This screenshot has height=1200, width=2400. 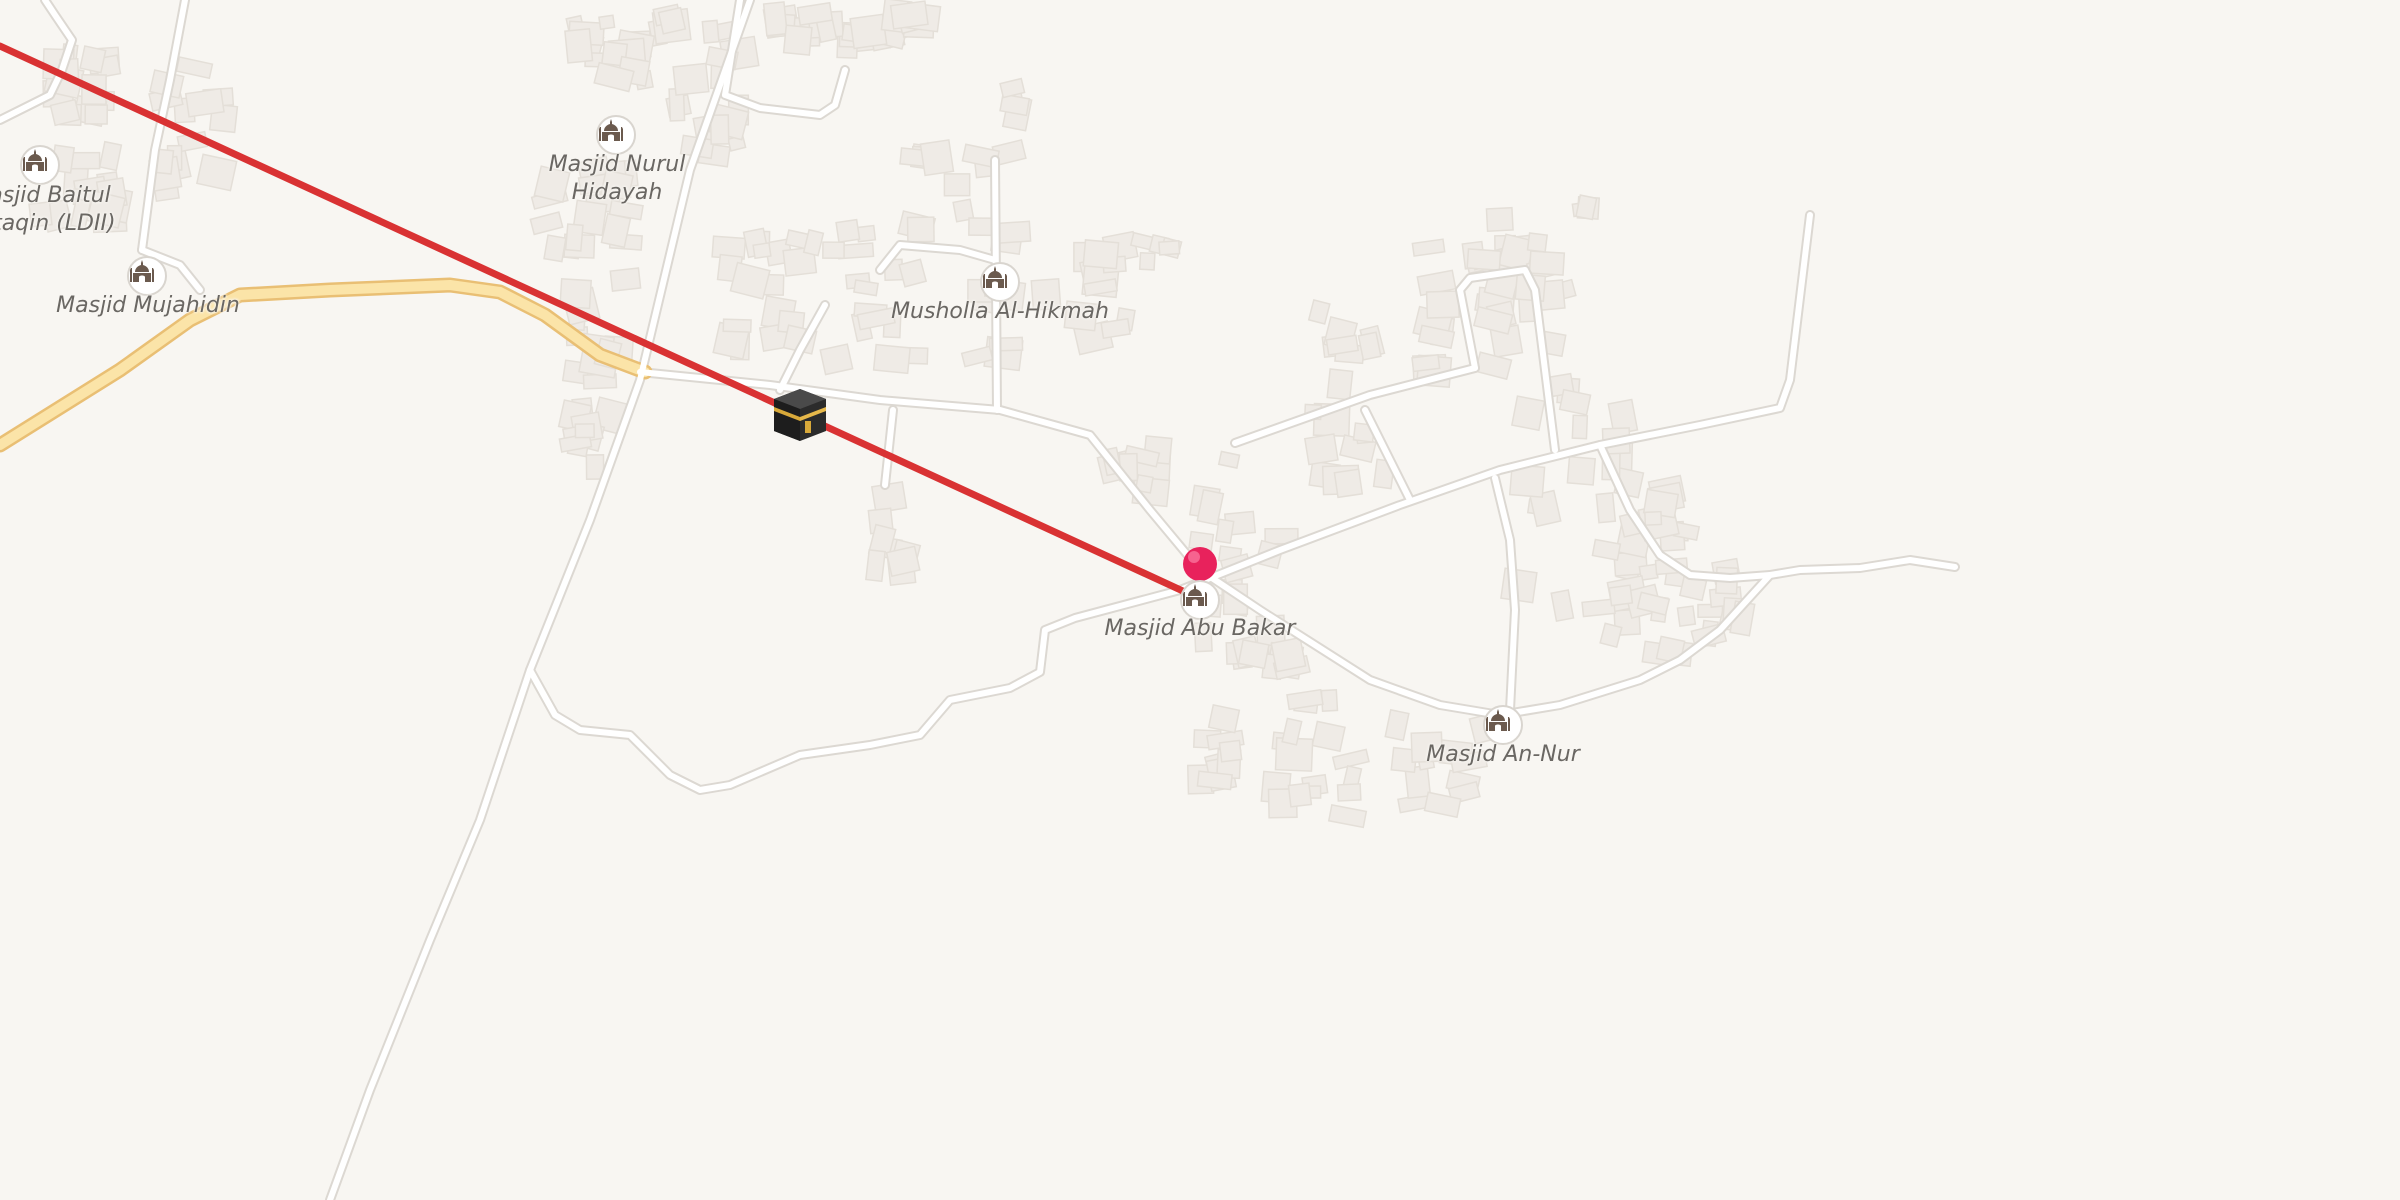 I want to click on poi-label-line: Musholla Al-Hikmah, so click(x=1000, y=311).